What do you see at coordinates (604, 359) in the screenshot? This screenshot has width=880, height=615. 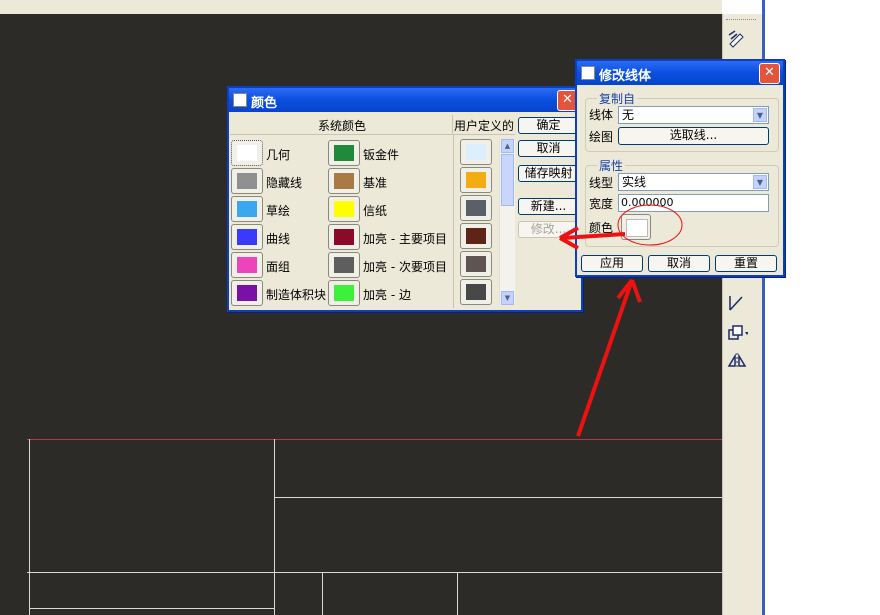 I see `annotation-arrow-up` at bounding box center [604, 359].